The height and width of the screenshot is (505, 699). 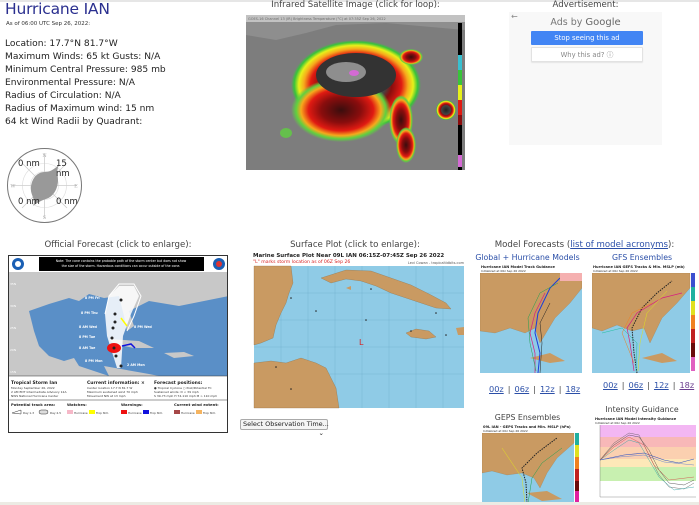 I want to click on radii-se: 0 nm, so click(x=67, y=202).